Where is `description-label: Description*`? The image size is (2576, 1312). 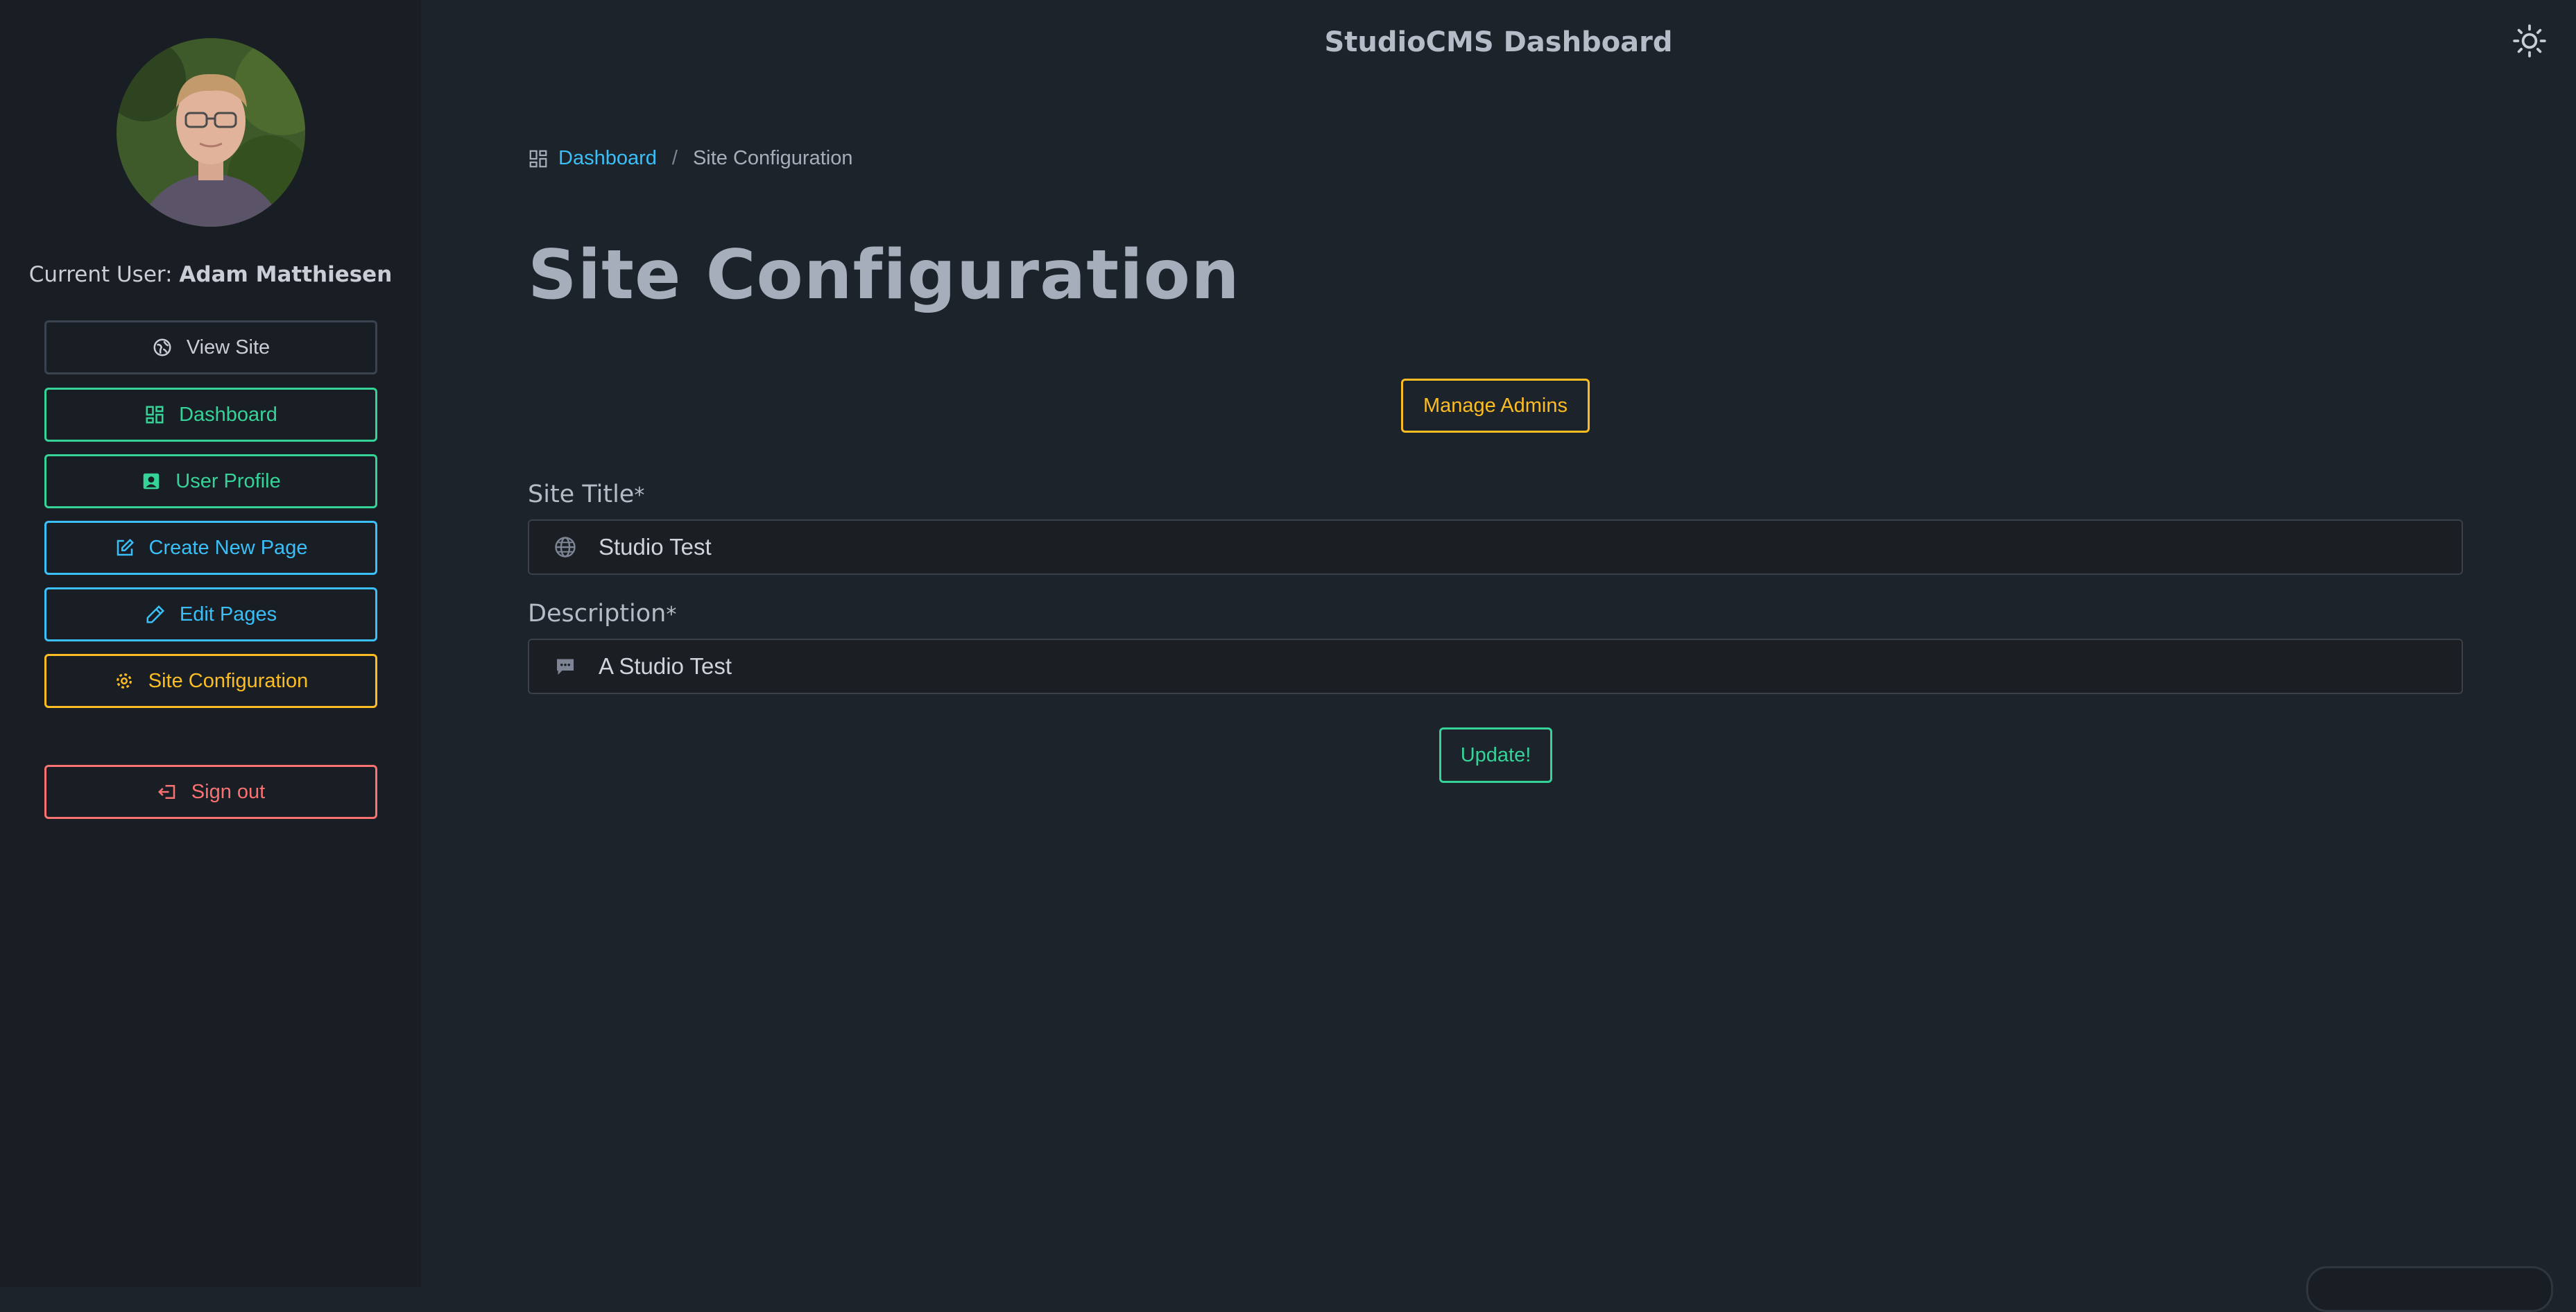 description-label: Description* is located at coordinates (602, 614).